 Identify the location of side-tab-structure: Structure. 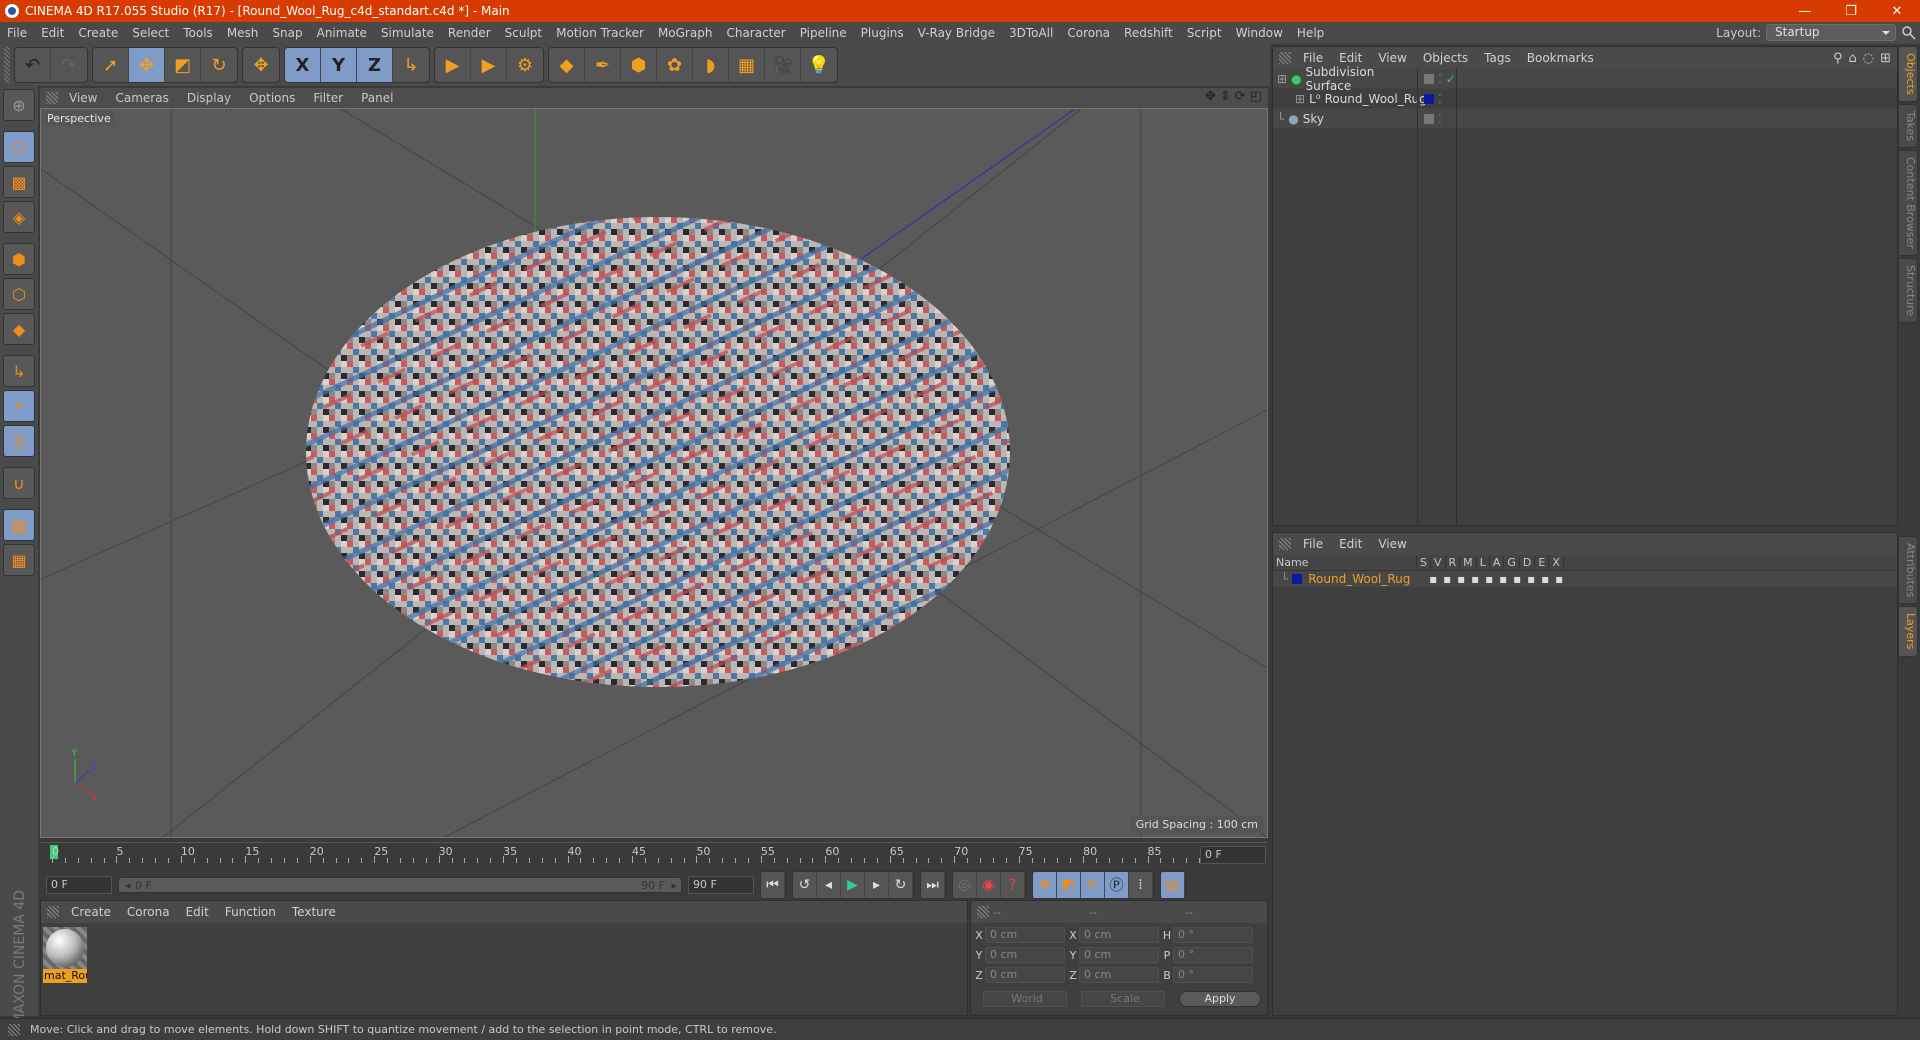
(1908, 290).